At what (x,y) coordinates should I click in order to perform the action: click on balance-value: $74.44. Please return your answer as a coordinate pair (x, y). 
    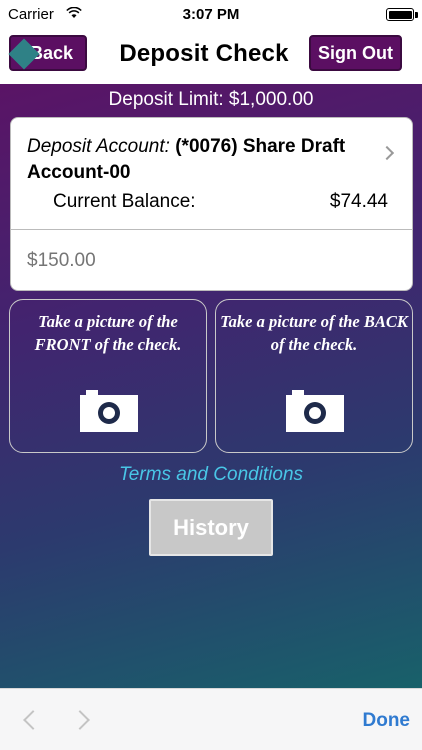
    Looking at the image, I should click on (358, 201).